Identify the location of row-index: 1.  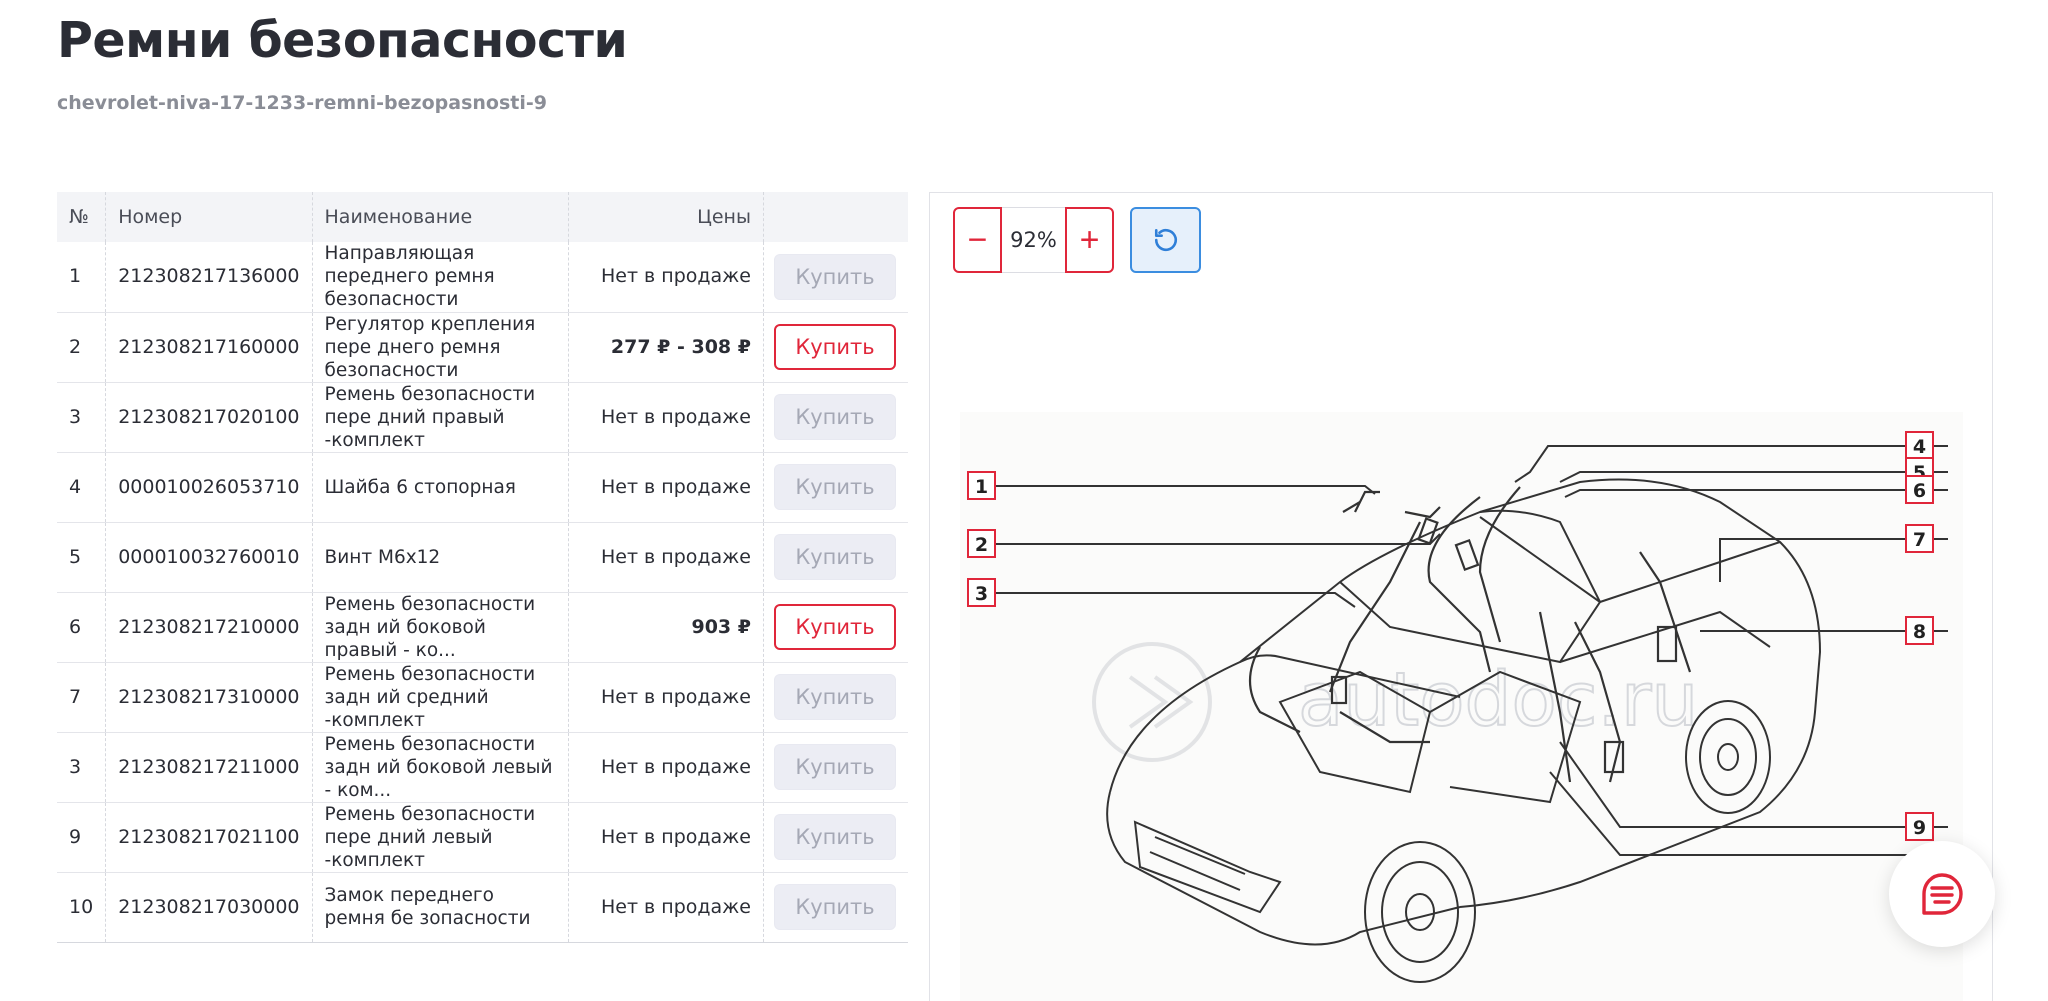
(82, 277).